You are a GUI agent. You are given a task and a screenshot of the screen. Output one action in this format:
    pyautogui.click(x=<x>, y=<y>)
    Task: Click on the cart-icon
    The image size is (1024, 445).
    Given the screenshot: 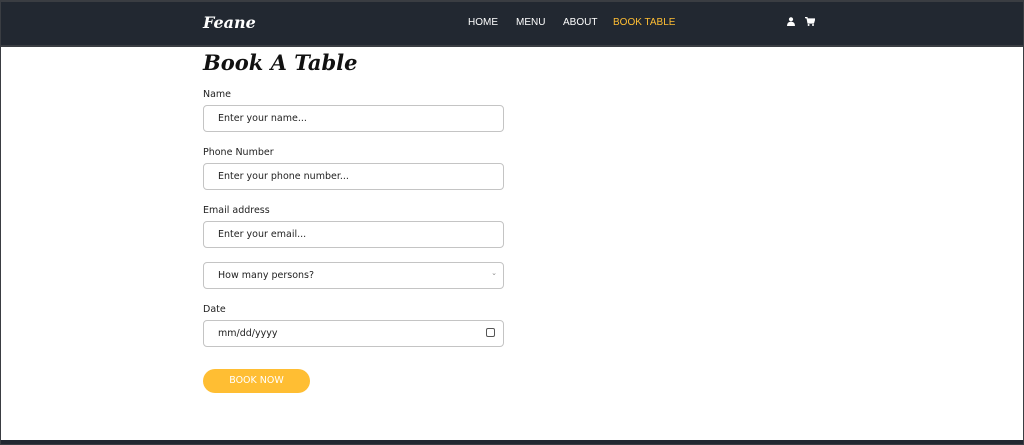 What is the action you would take?
    pyautogui.click(x=810, y=23)
    